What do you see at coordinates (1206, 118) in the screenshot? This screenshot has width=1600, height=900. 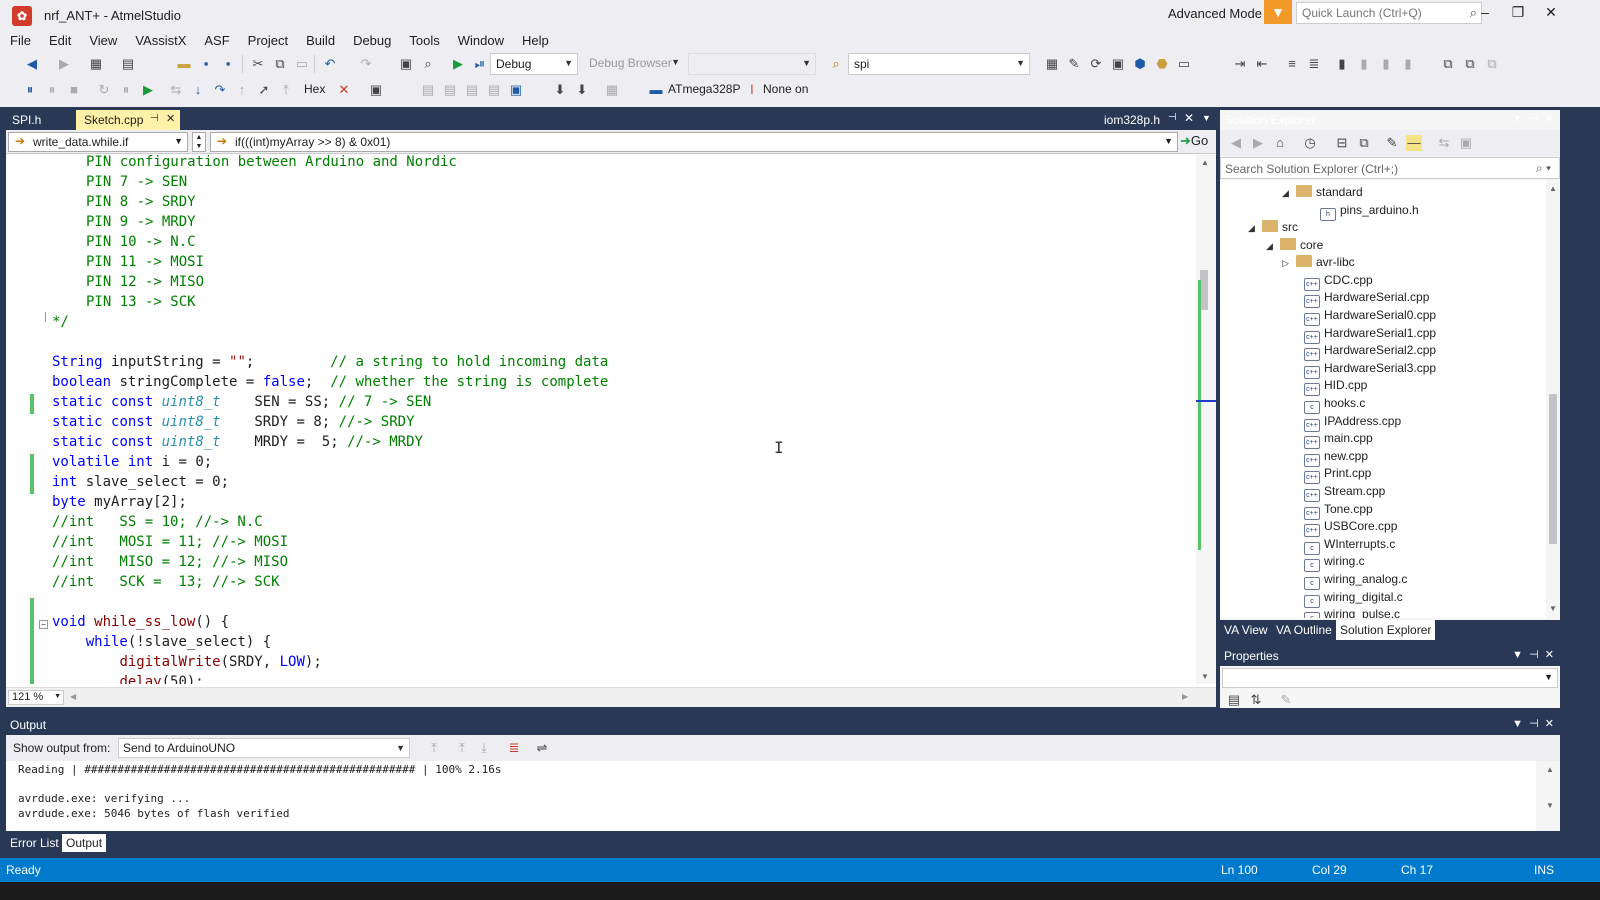 I see `chevron-down-icon: ▼` at bounding box center [1206, 118].